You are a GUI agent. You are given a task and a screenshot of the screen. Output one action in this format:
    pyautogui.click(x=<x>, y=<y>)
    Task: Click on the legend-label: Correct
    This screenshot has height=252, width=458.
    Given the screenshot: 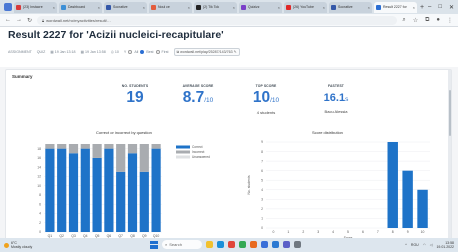 What is the action you would take?
    pyautogui.click(x=197, y=147)
    